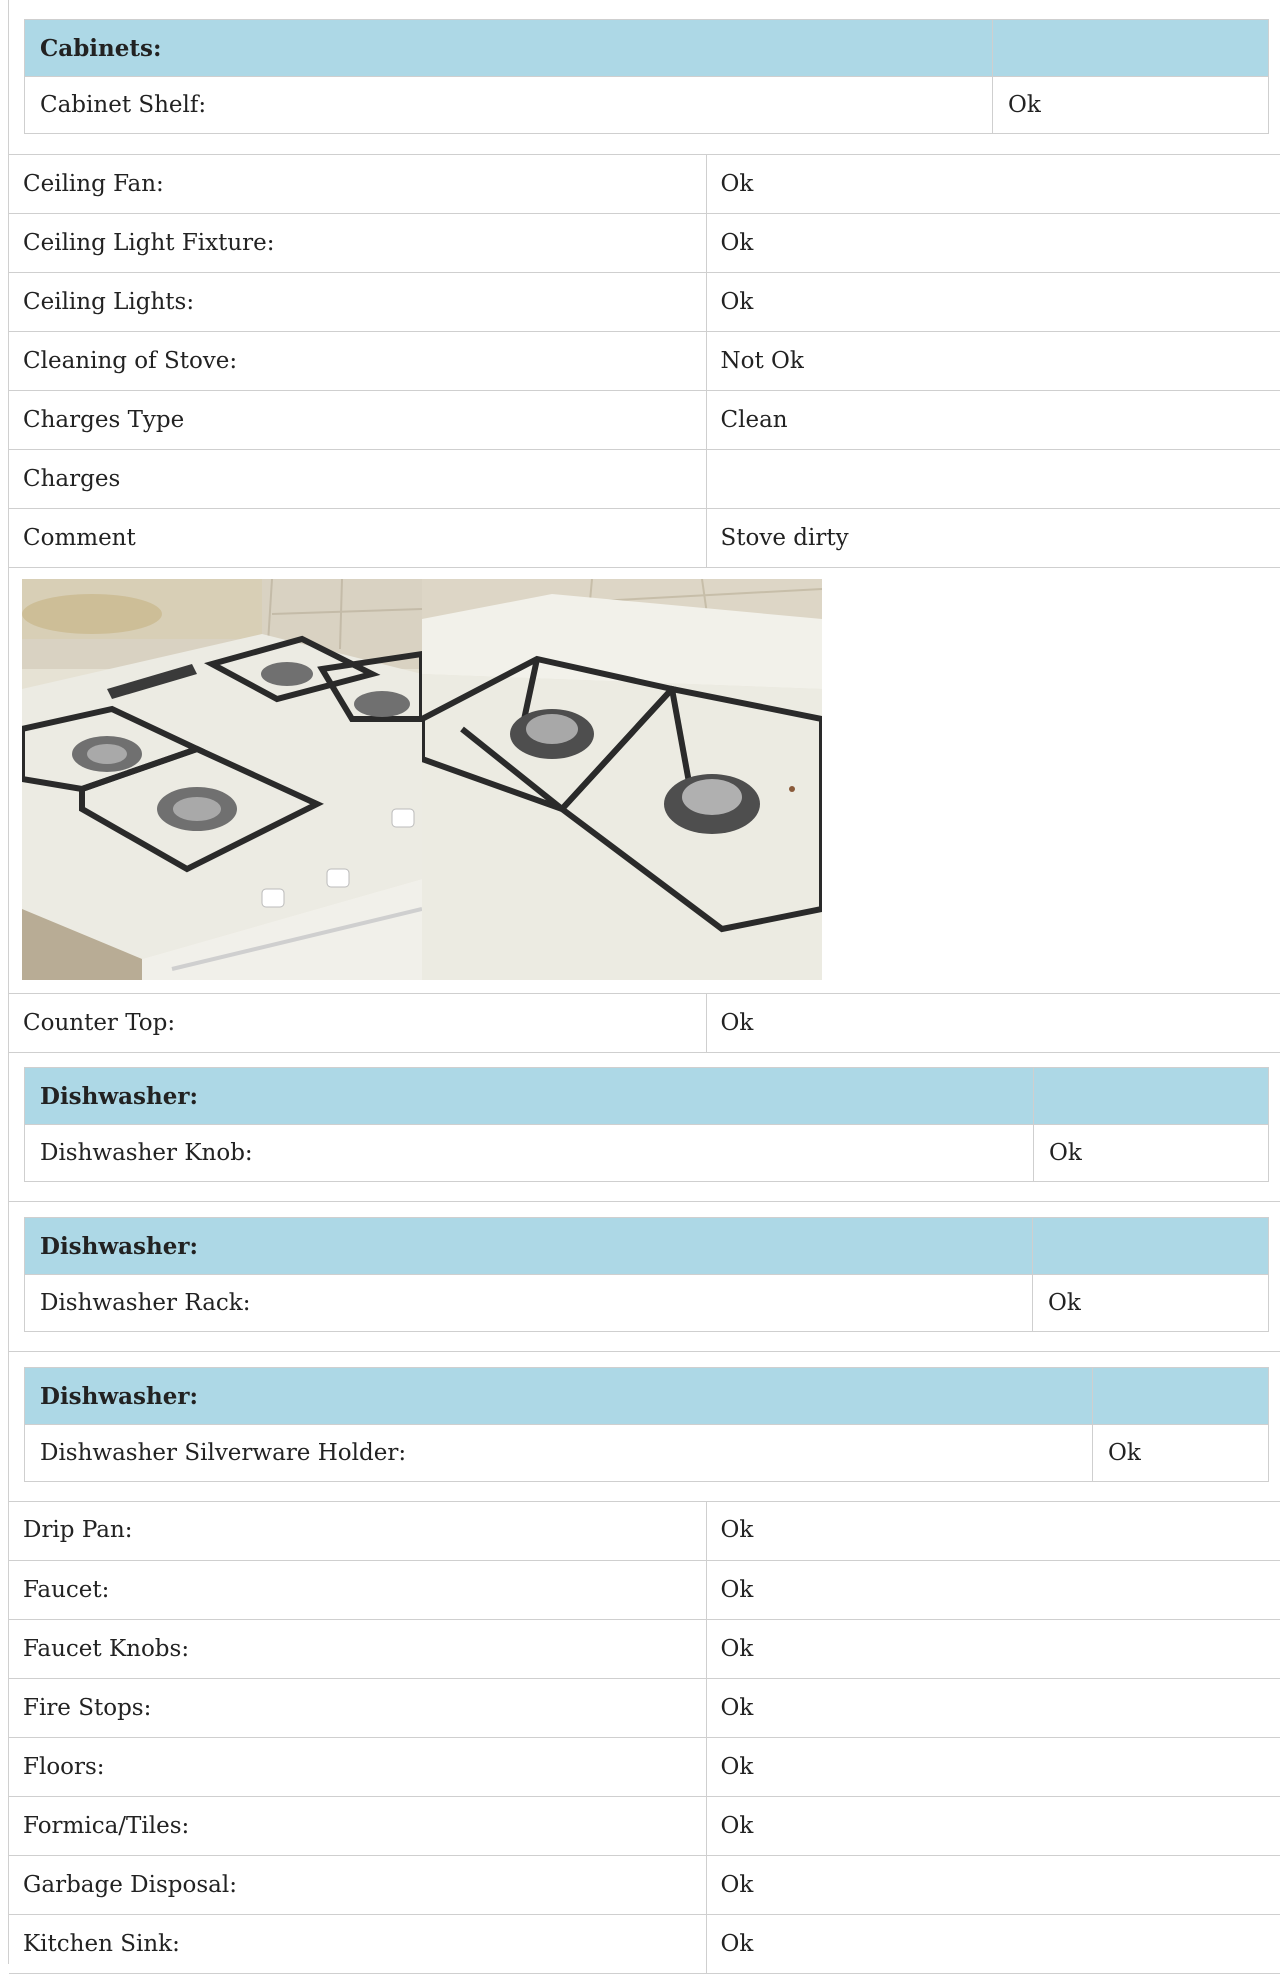 The width and height of the screenshot is (1280, 1974). Describe the element at coordinates (358, 1708) in the screenshot. I see `item-label: Fire Stops:` at that location.